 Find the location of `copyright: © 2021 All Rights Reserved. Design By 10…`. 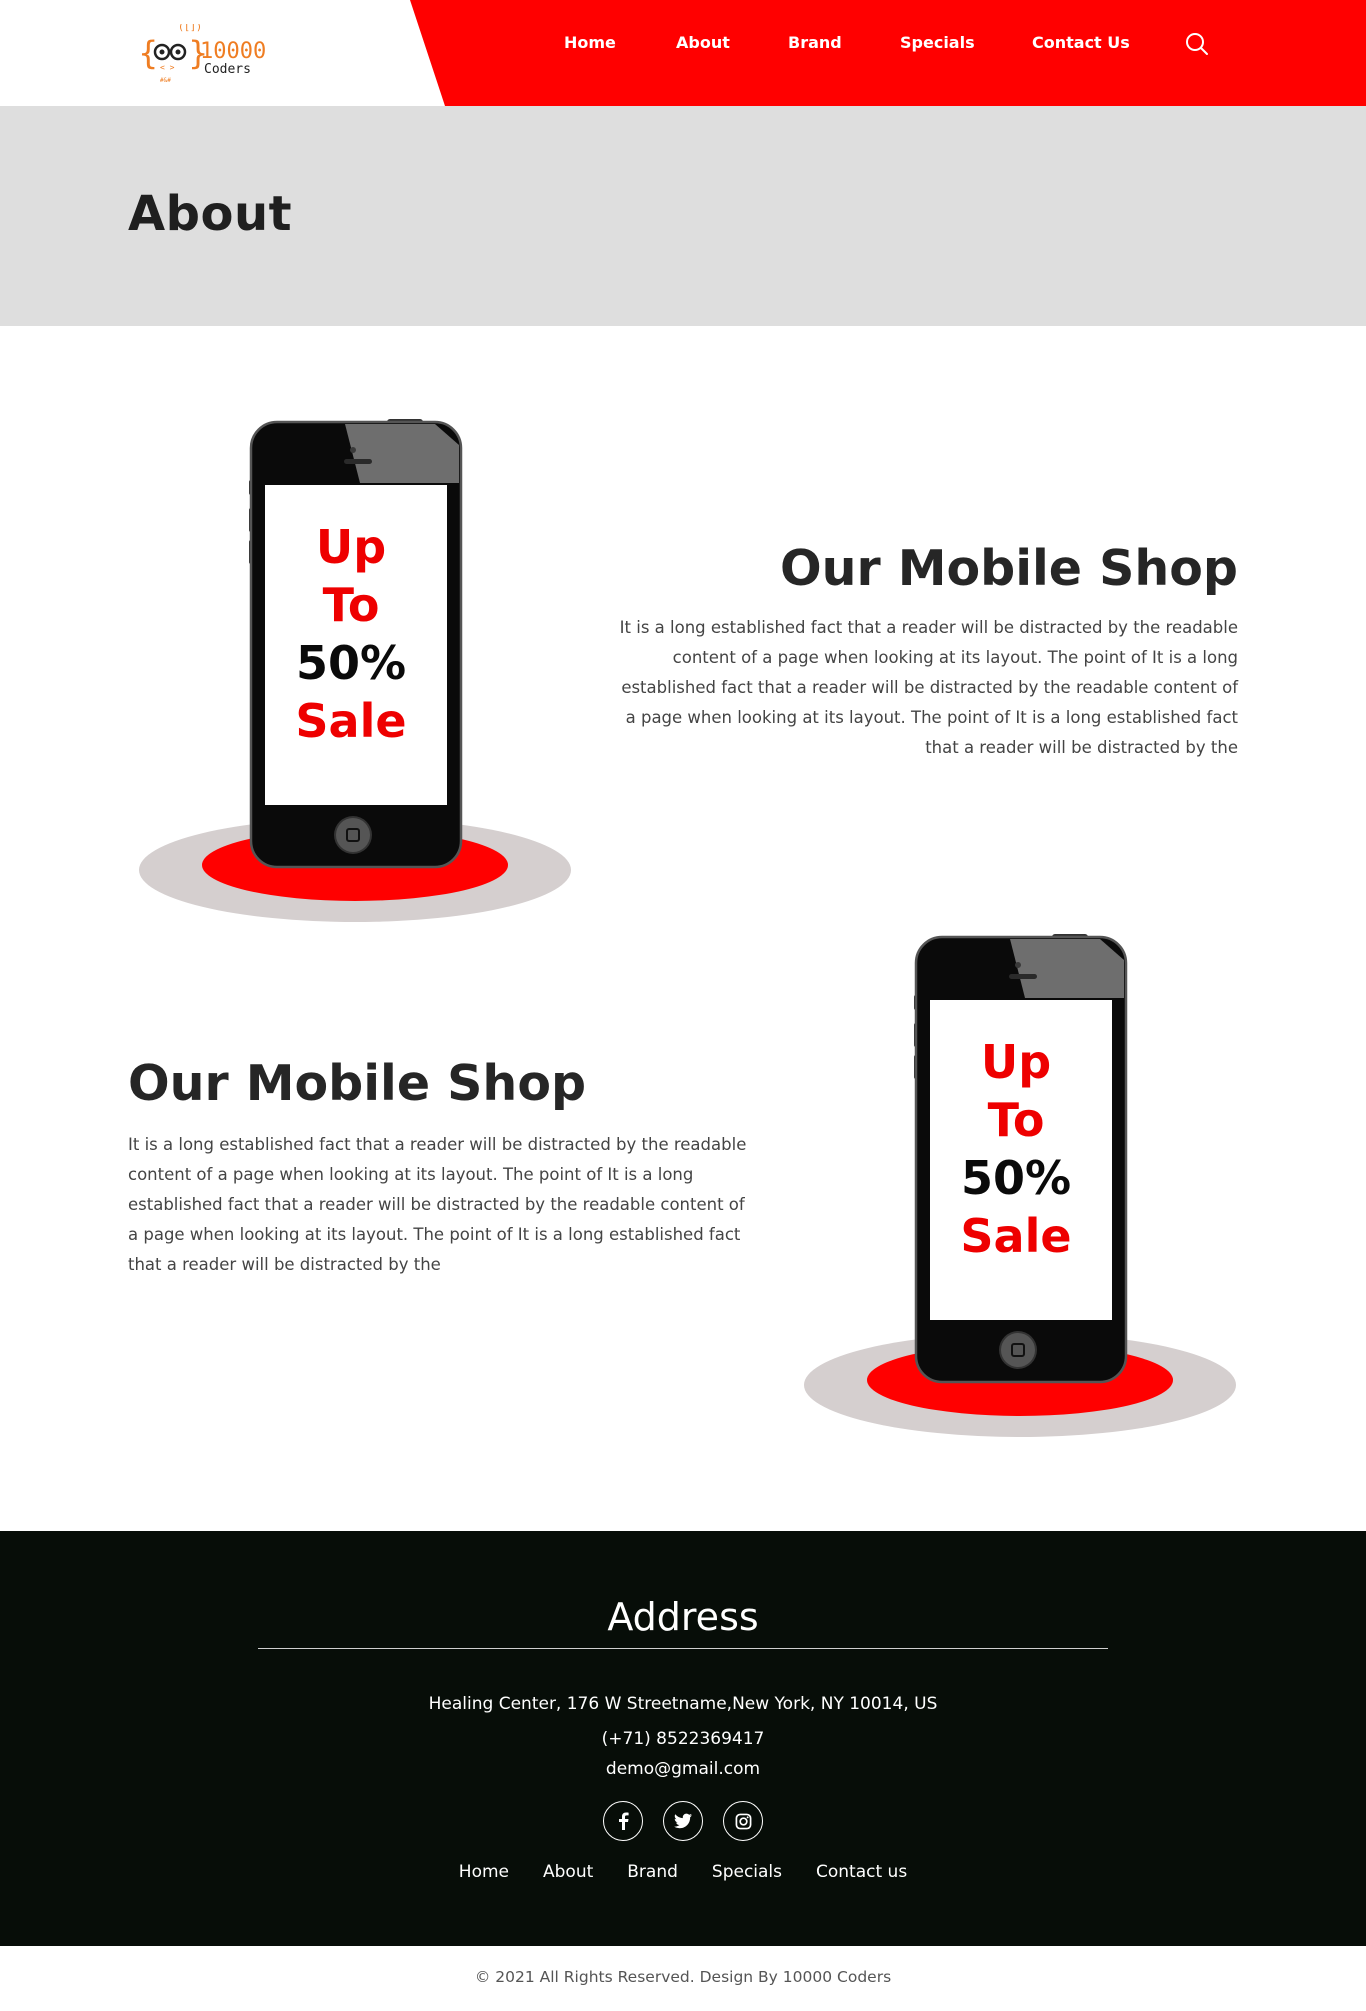

copyright: © 2021 All Rights Reserved. Design By 10… is located at coordinates (683, 1977).